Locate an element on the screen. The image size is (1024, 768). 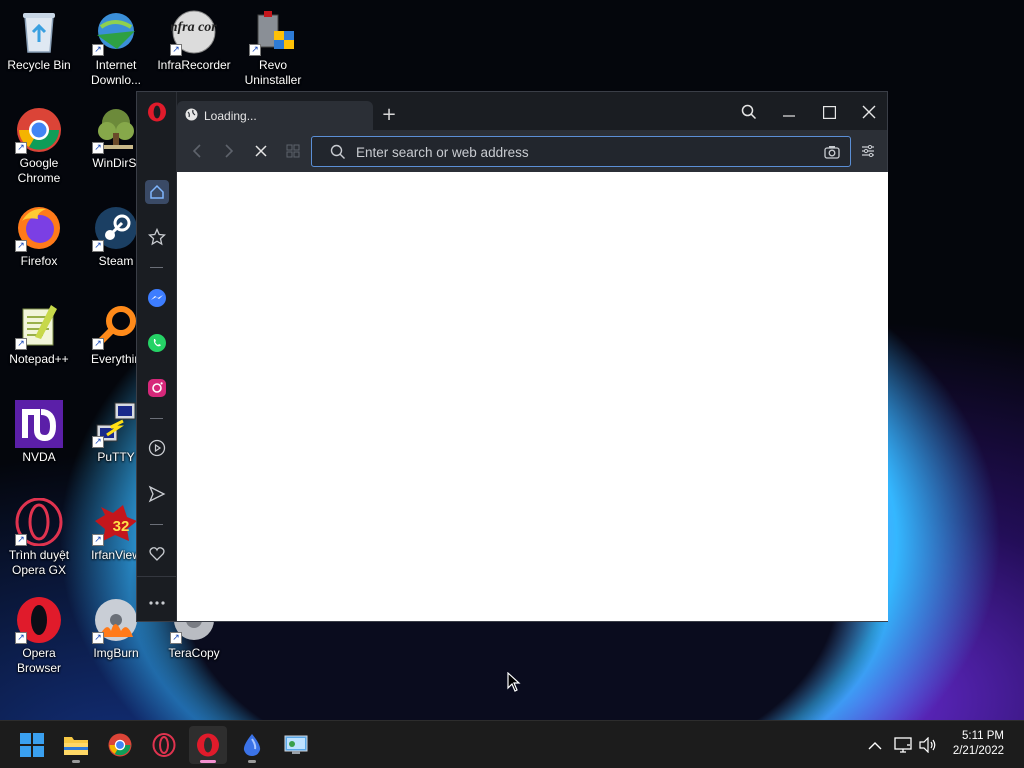
network-icon is located at coordinates (903, 745).